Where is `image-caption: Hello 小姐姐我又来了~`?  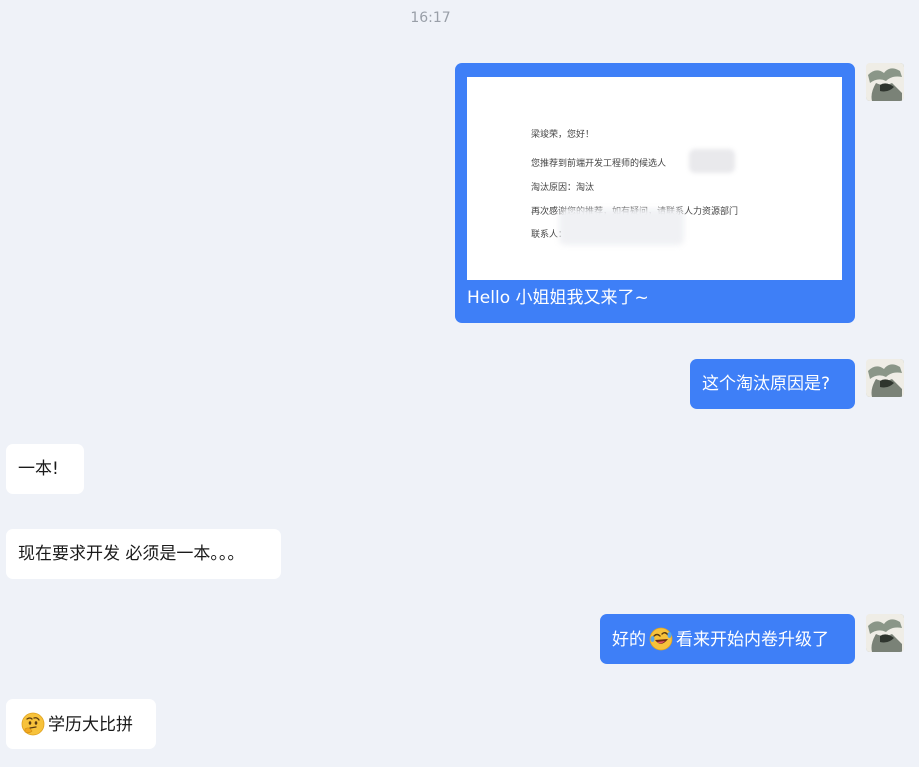
image-caption: Hello 小姐姐我又来了~ is located at coordinates (558, 298).